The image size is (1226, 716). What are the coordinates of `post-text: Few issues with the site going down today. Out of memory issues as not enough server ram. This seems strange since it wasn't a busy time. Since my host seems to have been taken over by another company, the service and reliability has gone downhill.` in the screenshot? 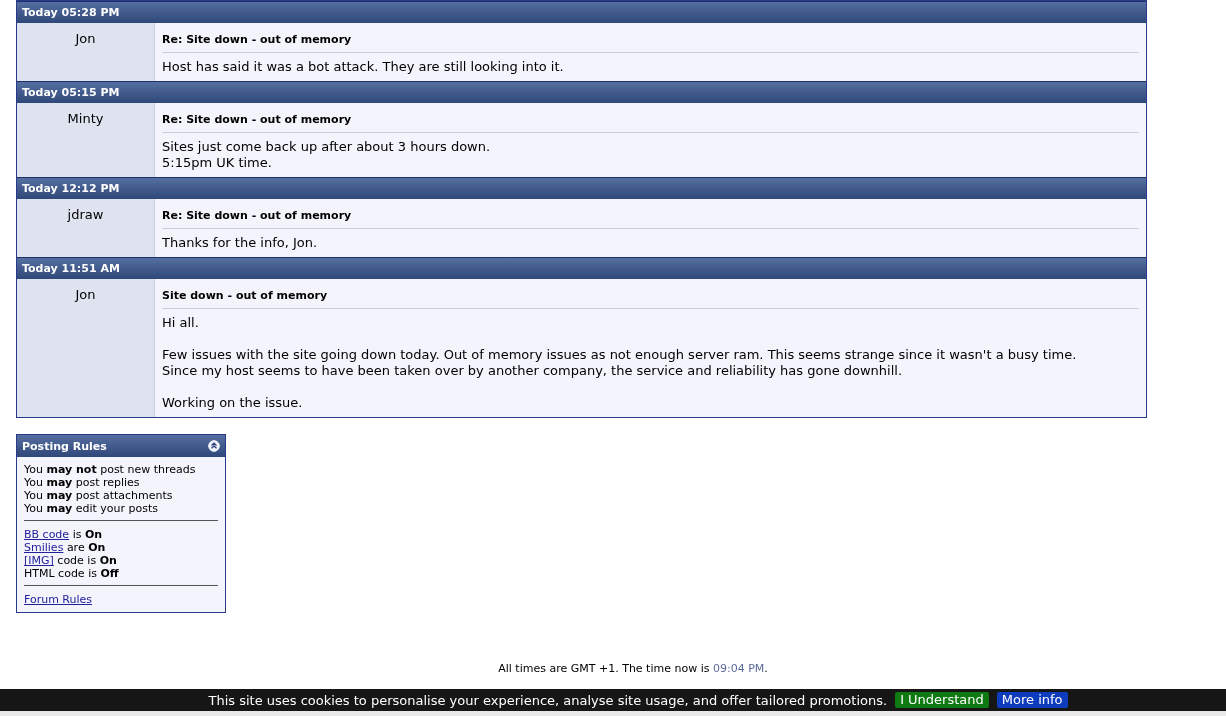 It's located at (620, 363).